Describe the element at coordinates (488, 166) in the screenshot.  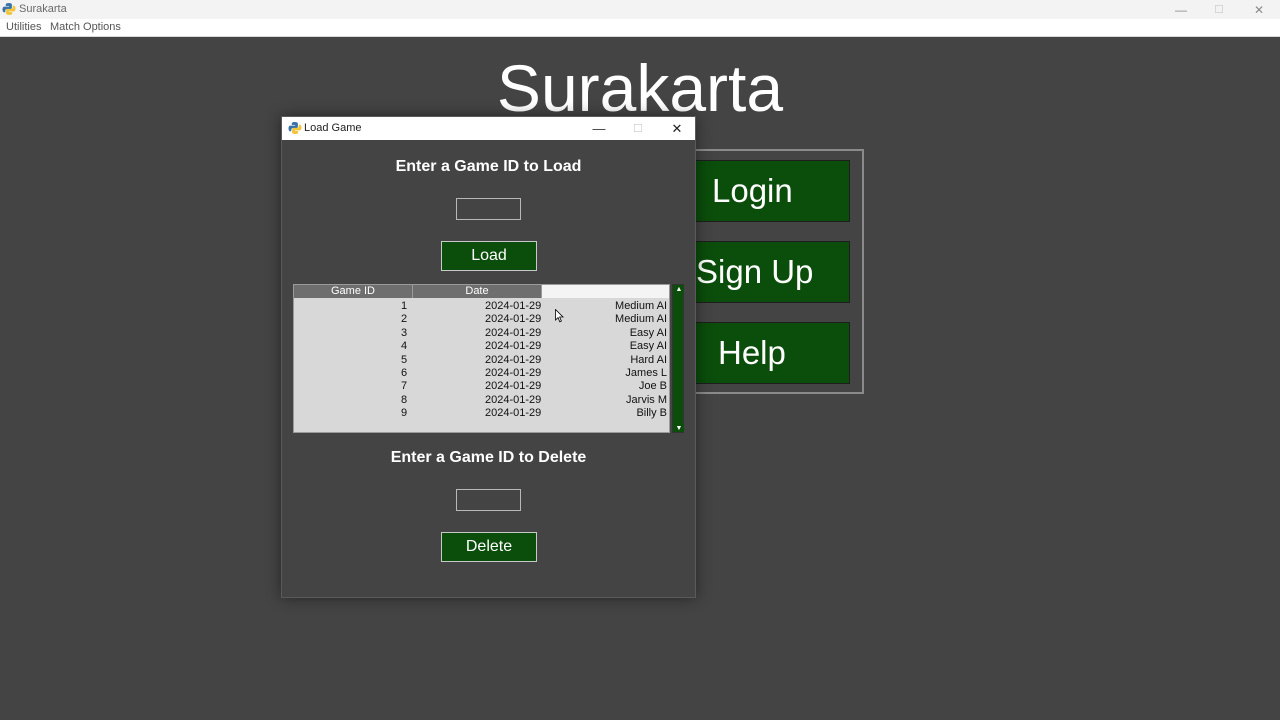
I see `load-heading: Enter a Game ID to Load` at that location.